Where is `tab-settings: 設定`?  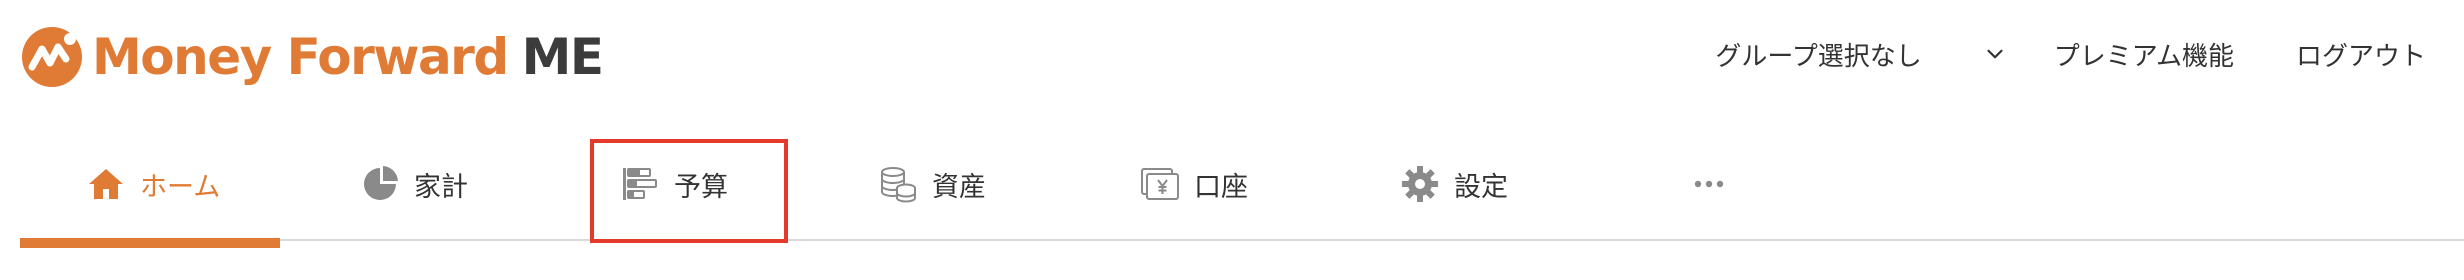 tab-settings: 設定 is located at coordinates (1454, 184).